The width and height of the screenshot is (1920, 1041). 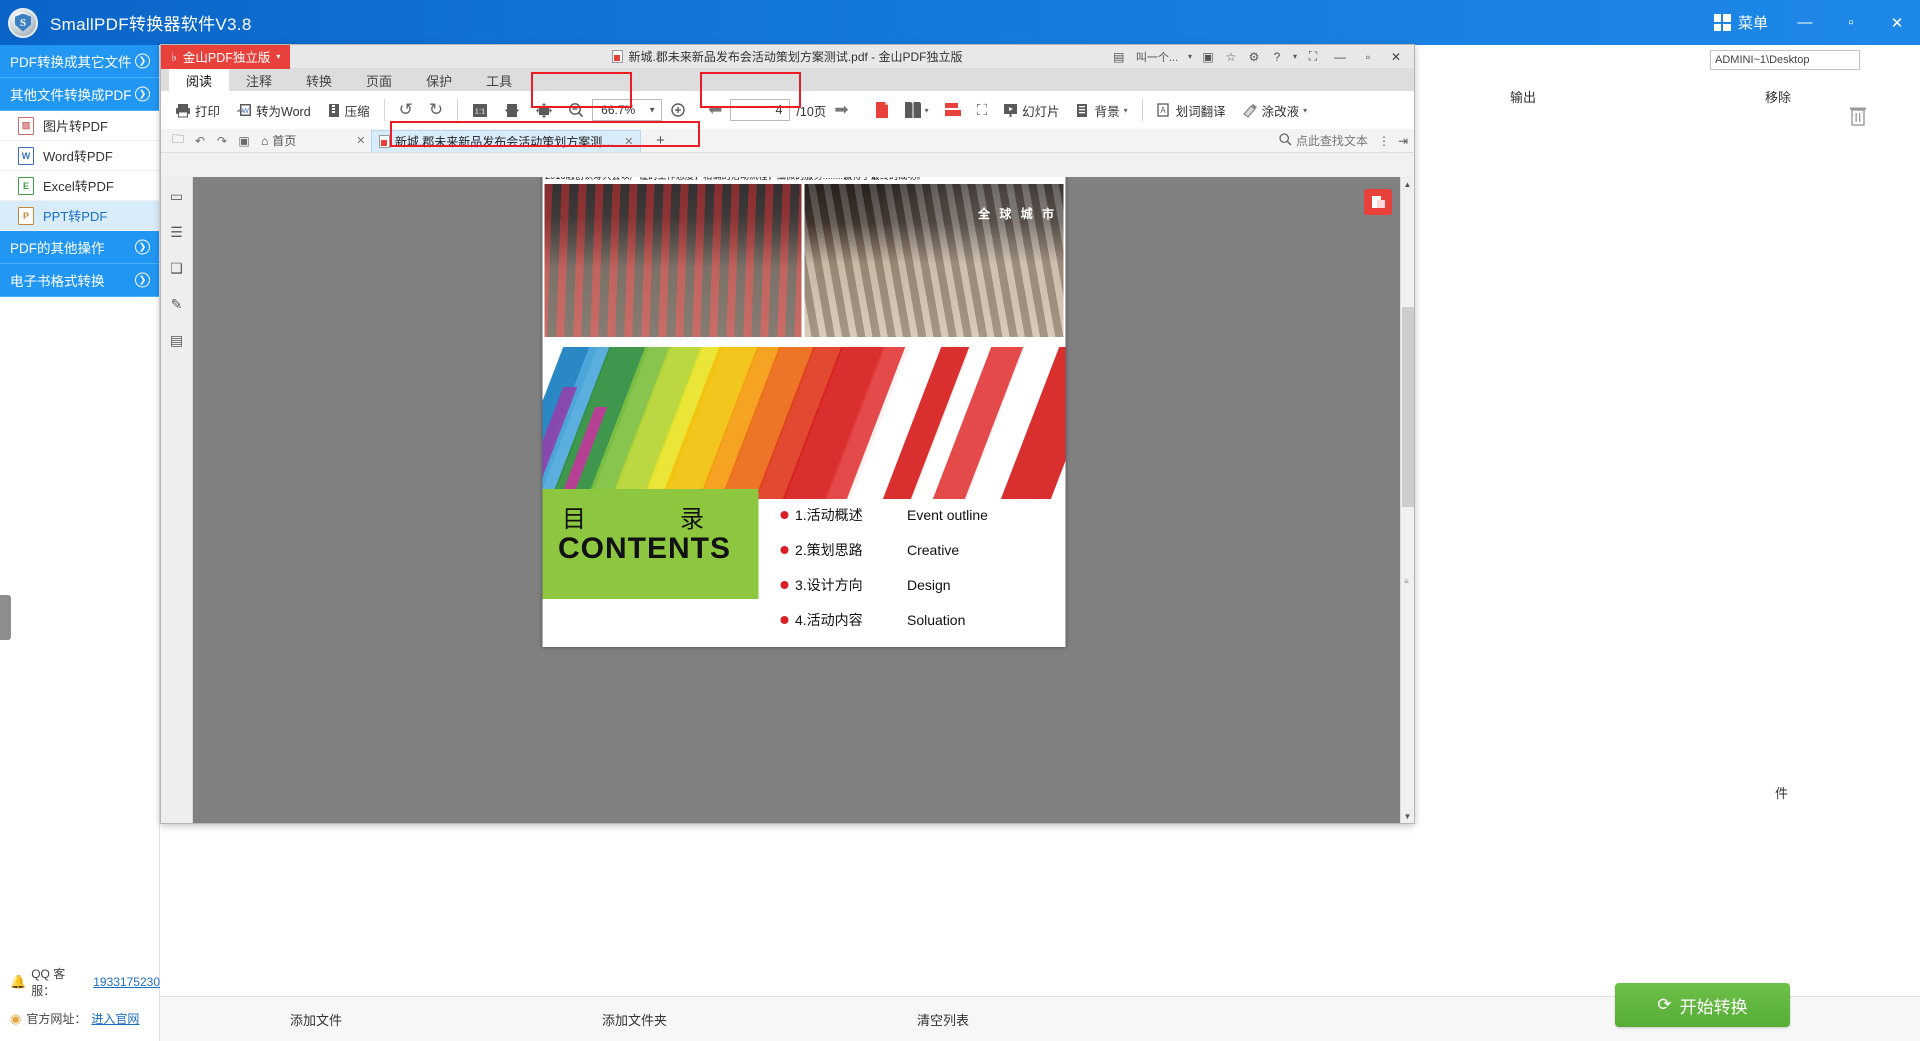 What do you see at coordinates (1407, 184) in the screenshot?
I see `scroll-up-icon: ▲` at bounding box center [1407, 184].